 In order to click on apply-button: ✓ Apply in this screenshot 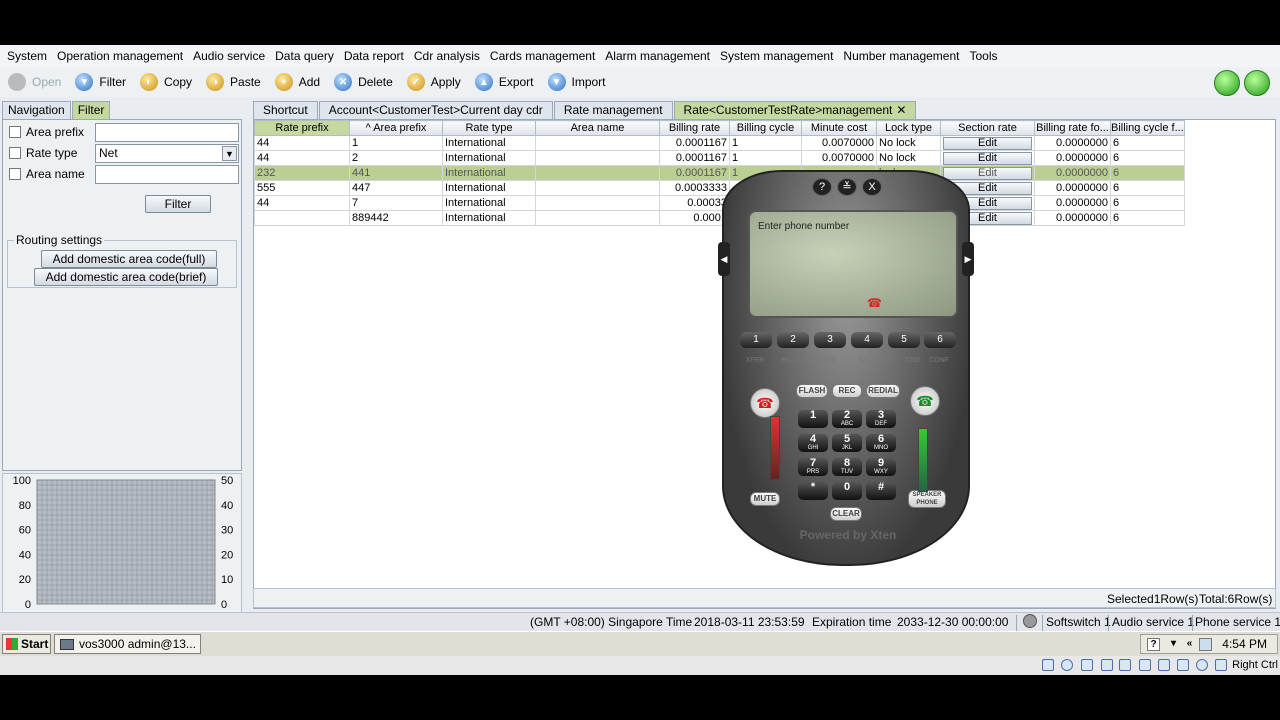, I will do `click(433, 82)`.